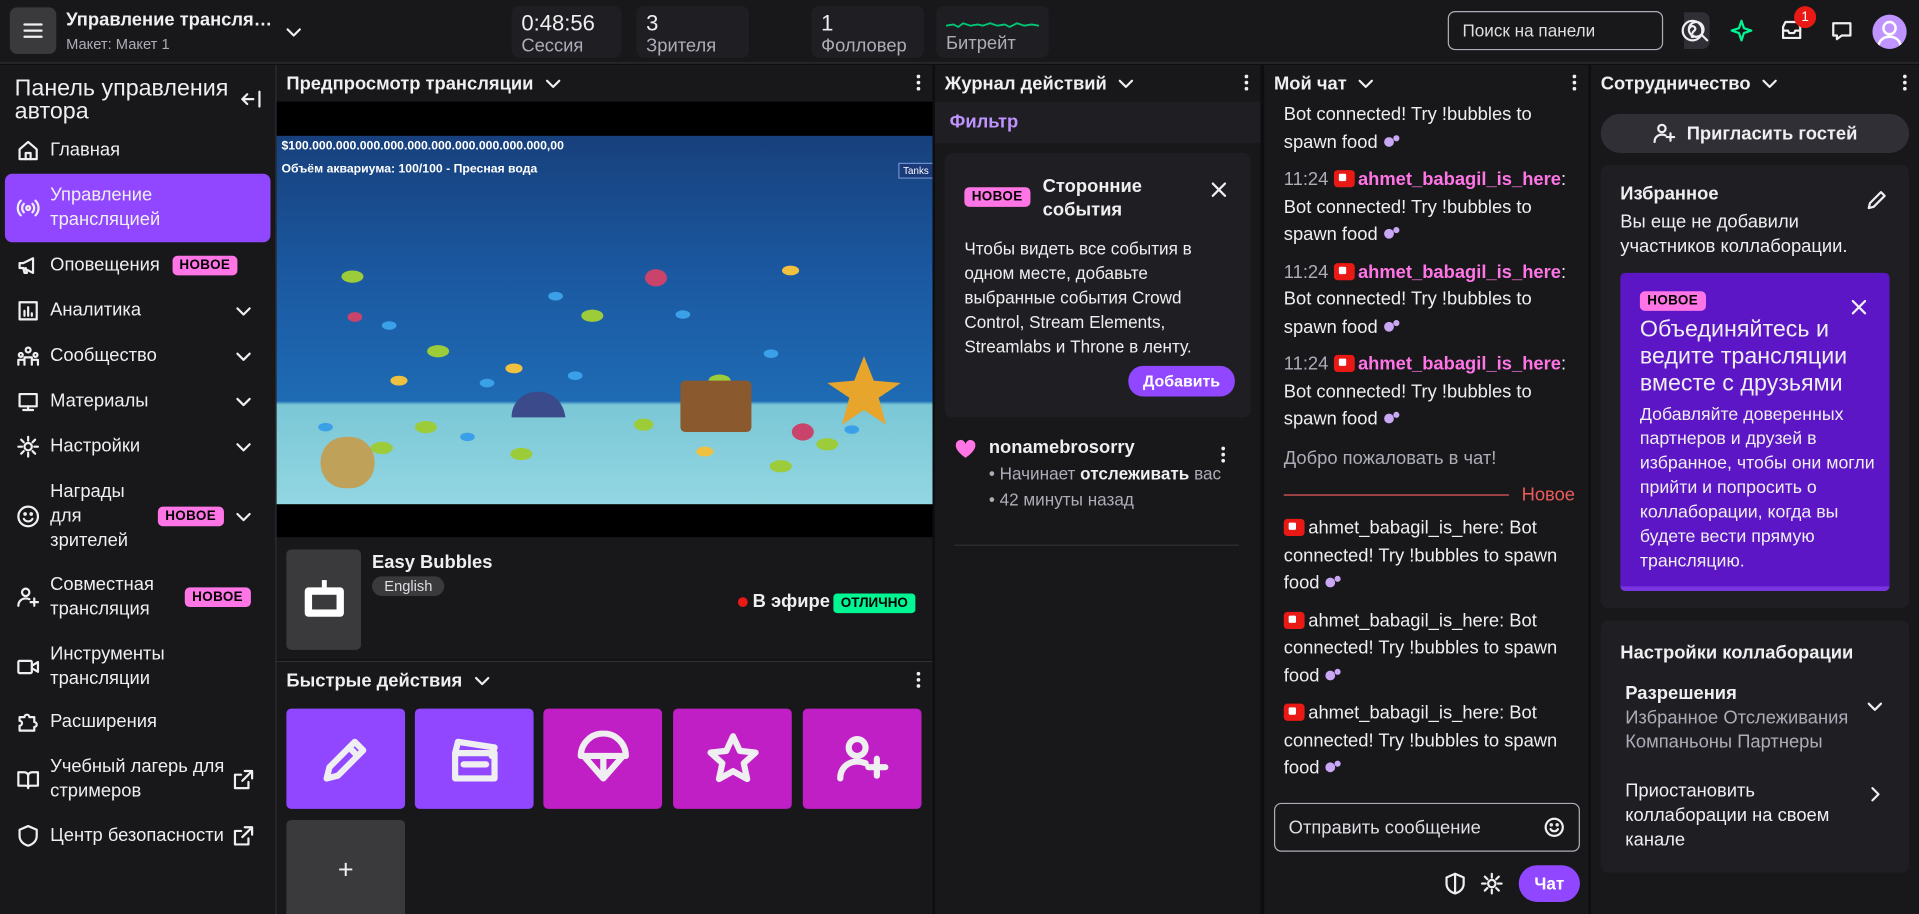  Describe the element at coordinates (1554, 827) in the screenshot. I see `emote-picker-icon` at that location.